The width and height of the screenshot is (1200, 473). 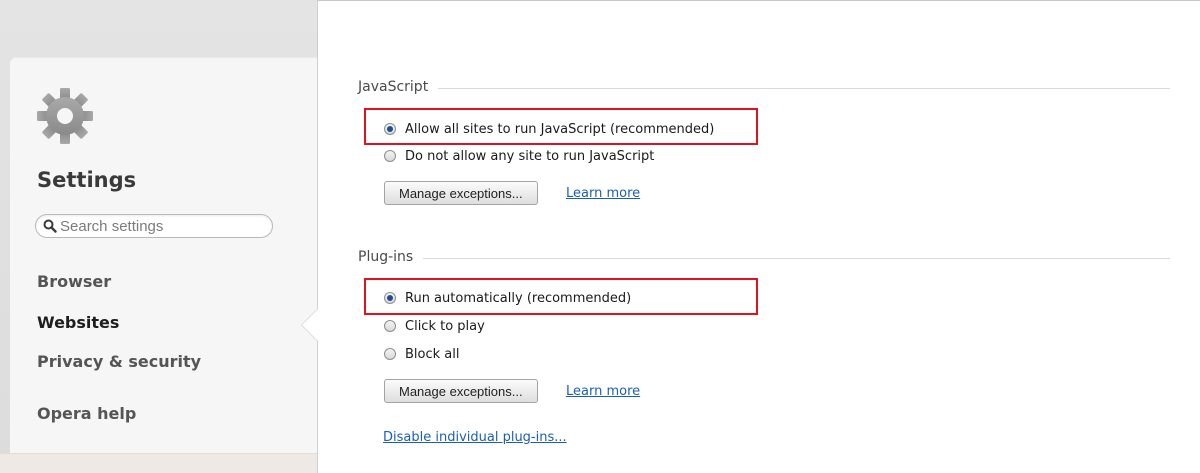 What do you see at coordinates (398, 87) in the screenshot?
I see `javascript-section-title: JavaScript` at bounding box center [398, 87].